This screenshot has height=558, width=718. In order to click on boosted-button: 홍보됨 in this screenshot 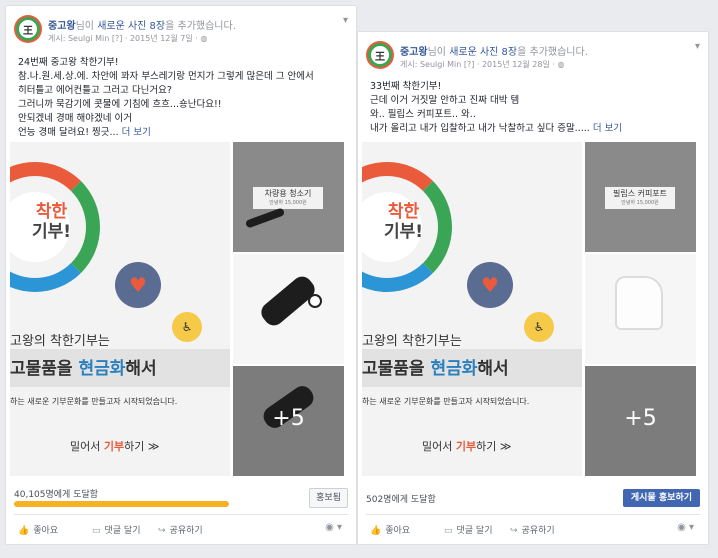, I will do `click(328, 498)`.